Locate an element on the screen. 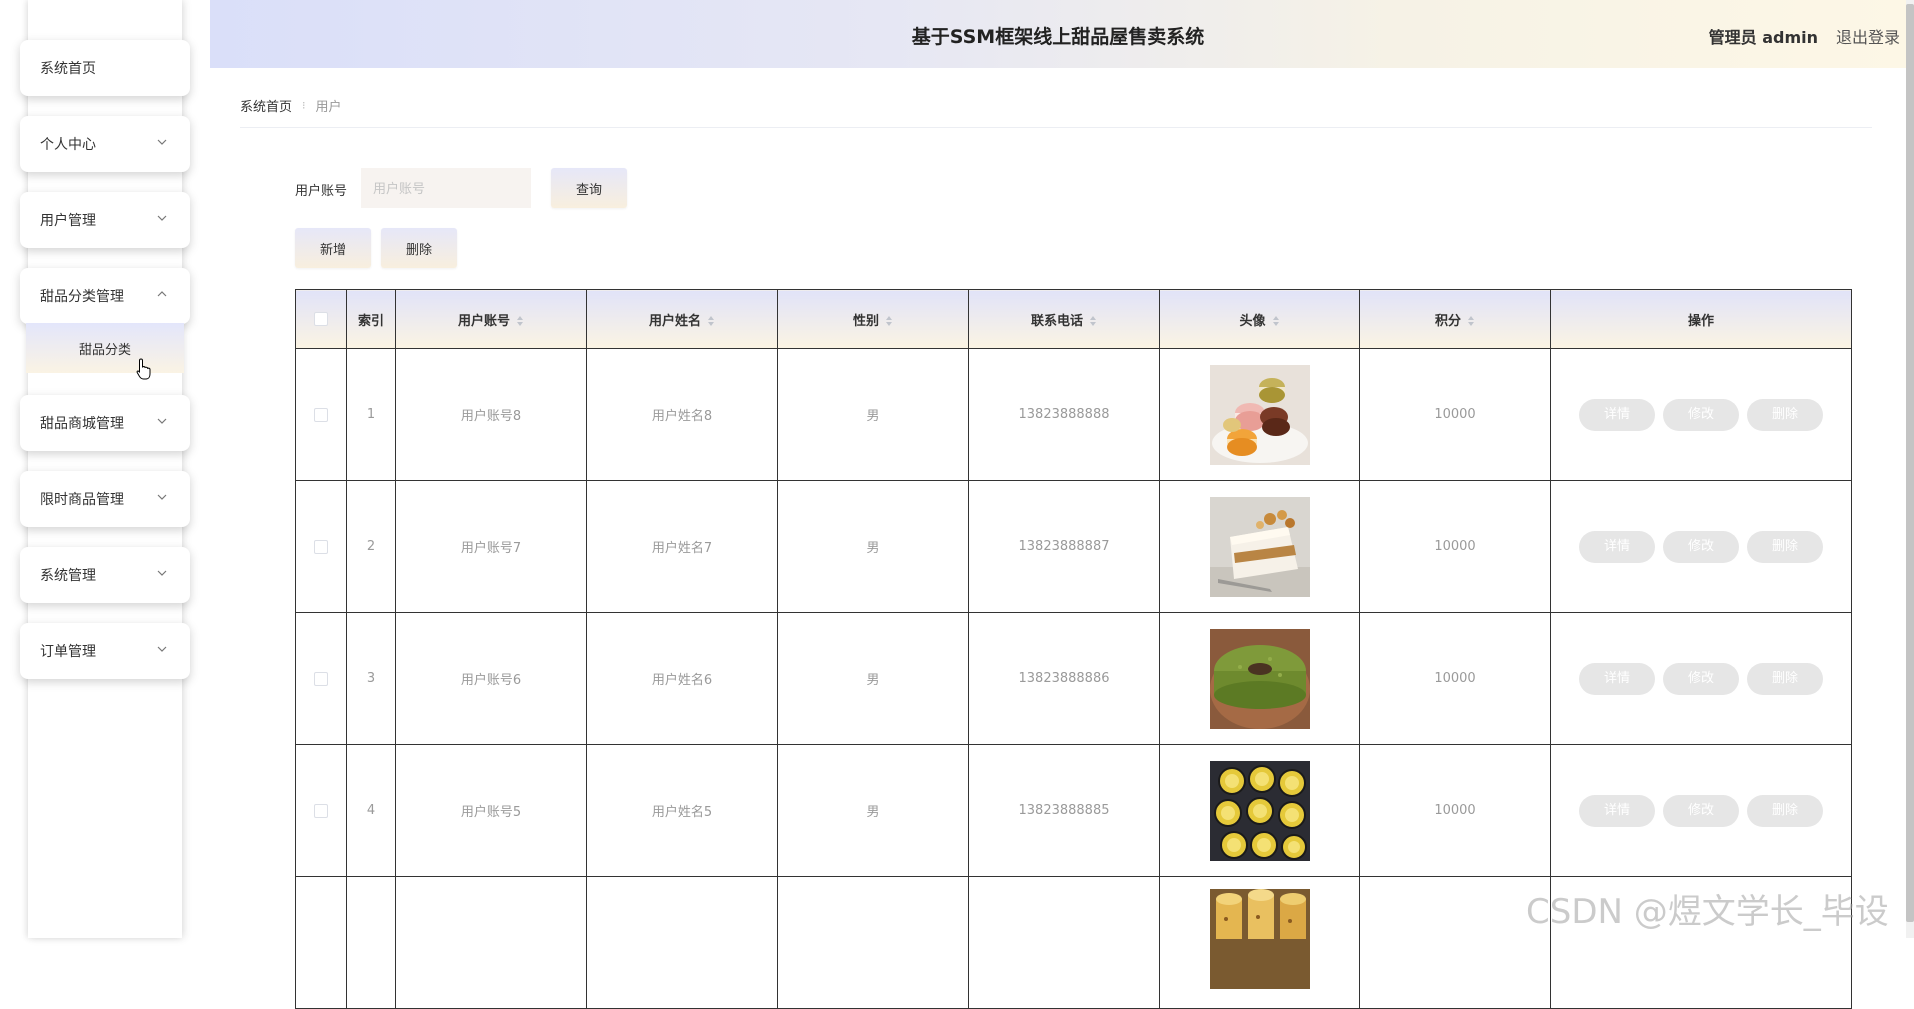 This screenshot has width=1914, height=1009. divider is located at coordinates (1056, 127).